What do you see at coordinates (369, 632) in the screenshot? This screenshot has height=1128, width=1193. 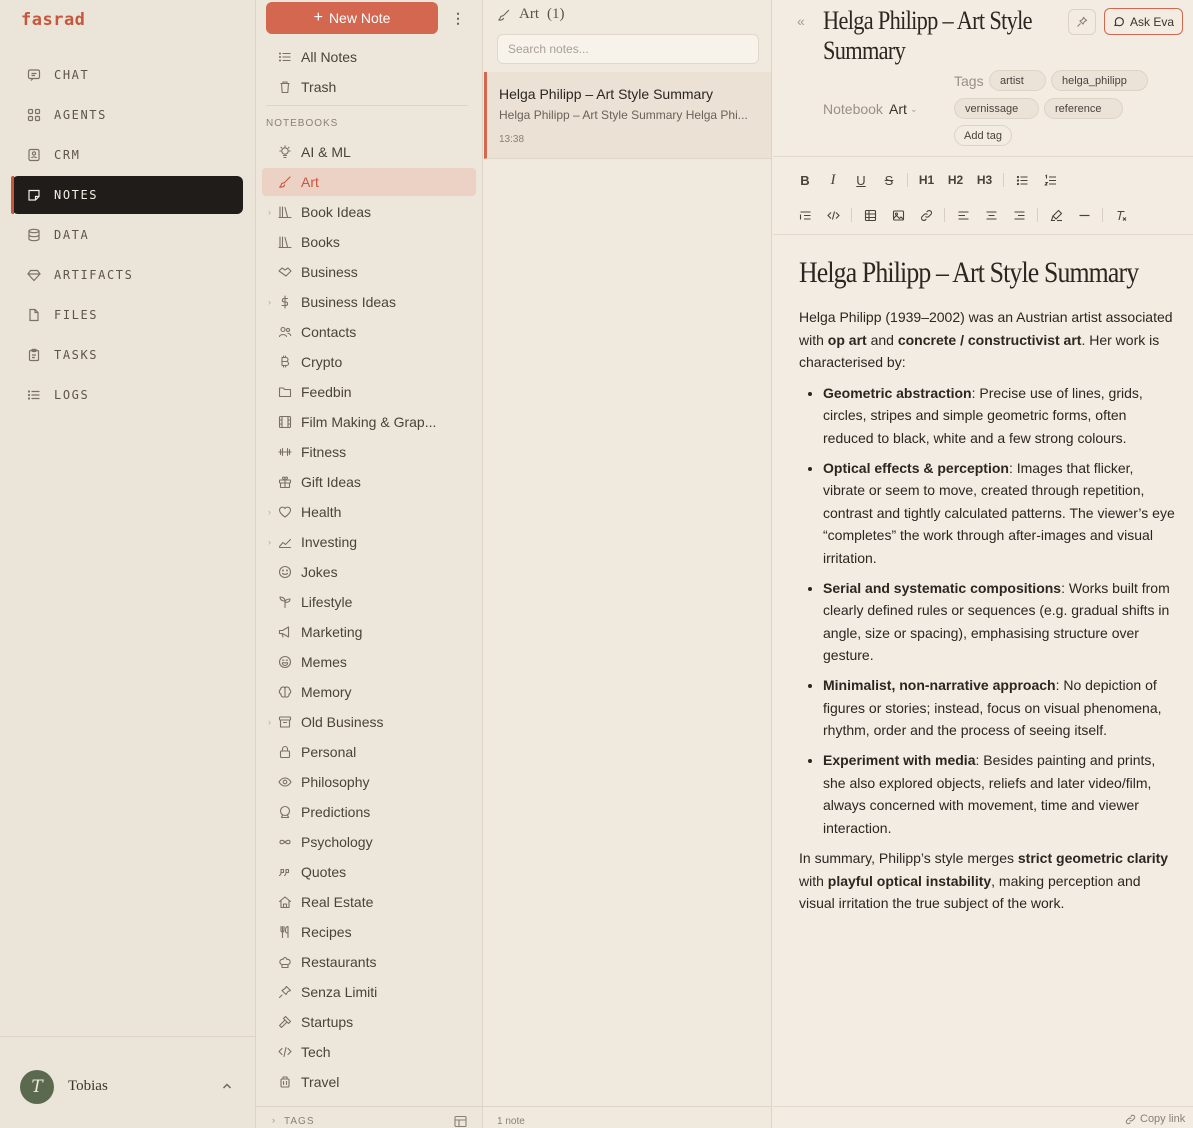 I see `notebook-item-marketing: Marketing` at bounding box center [369, 632].